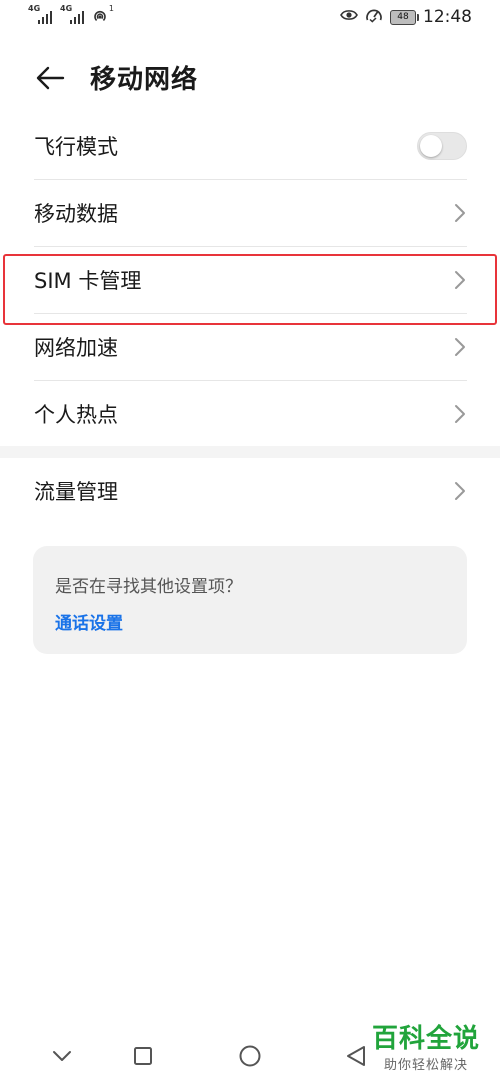 The height and width of the screenshot is (1084, 500). What do you see at coordinates (148, 587) in the screenshot?
I see `suggestion-question: 是否在寻找其他设置项？` at bounding box center [148, 587].